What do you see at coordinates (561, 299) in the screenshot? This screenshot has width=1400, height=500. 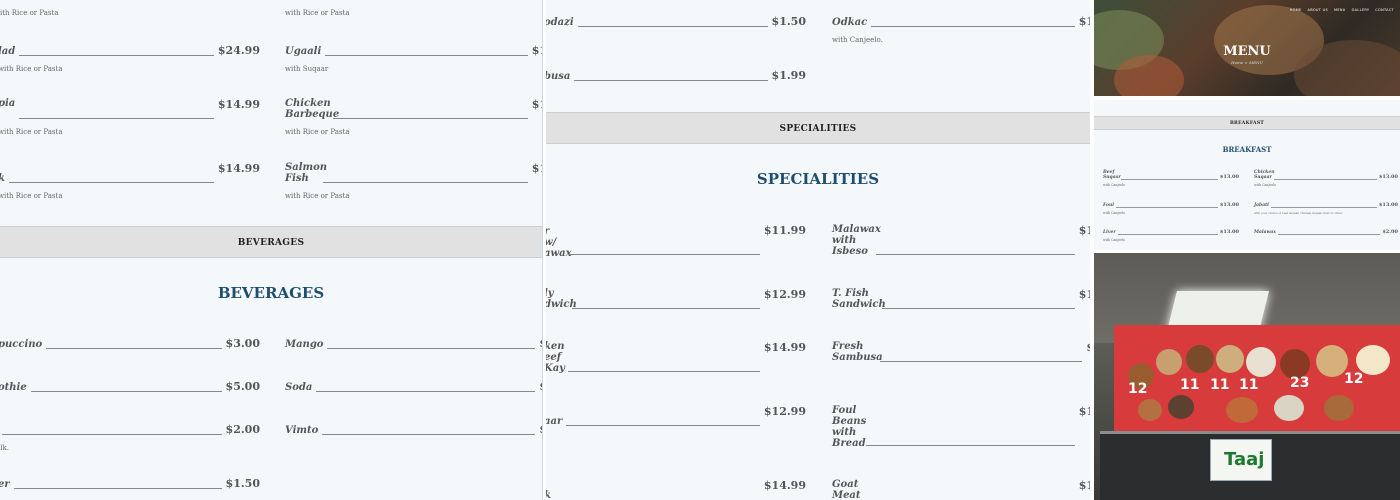 I see `item-name: ly dwich` at bounding box center [561, 299].